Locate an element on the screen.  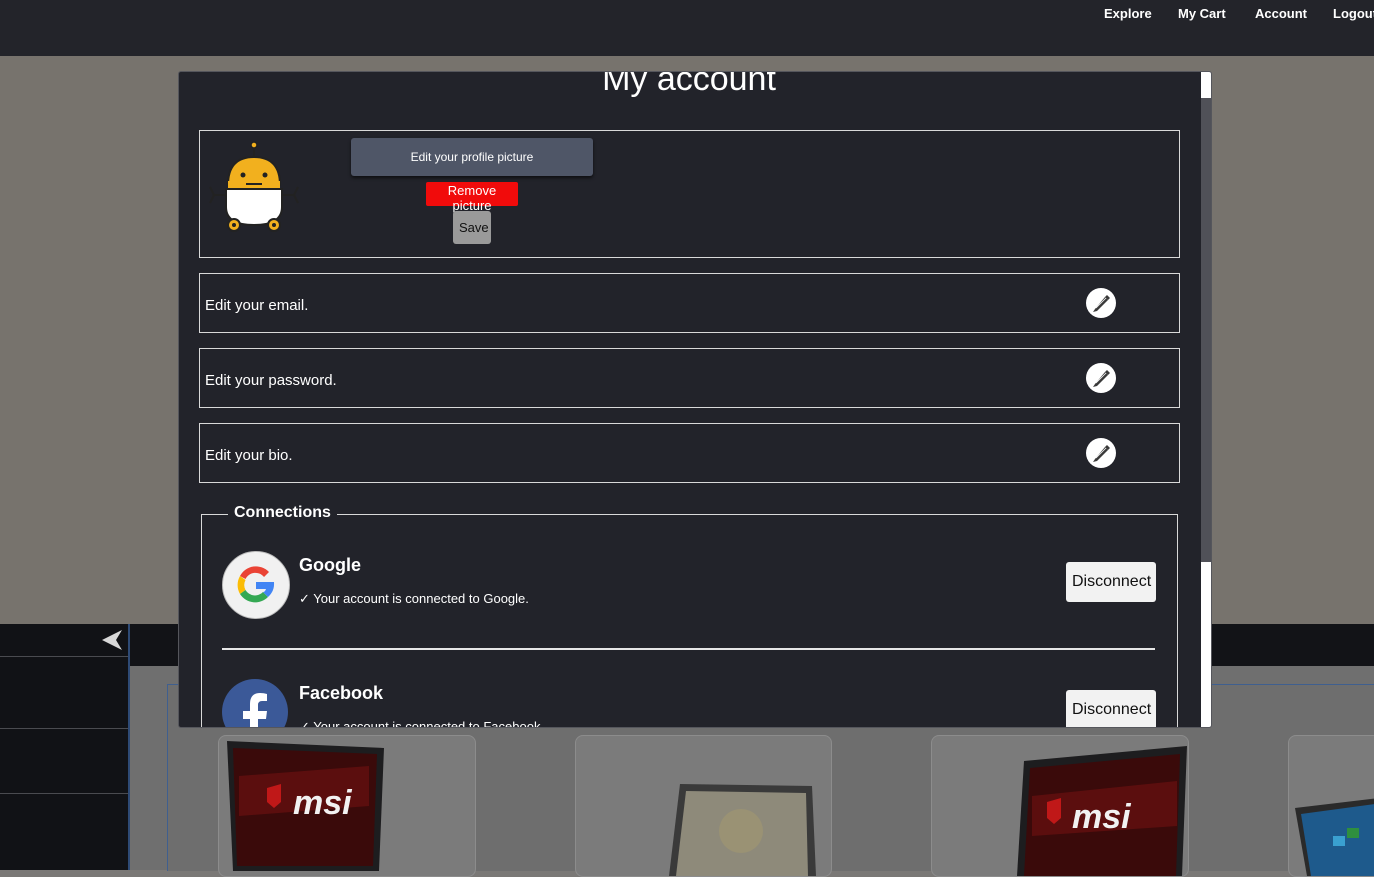
edit-bio-row: Edit your bio. is located at coordinates (689, 453).